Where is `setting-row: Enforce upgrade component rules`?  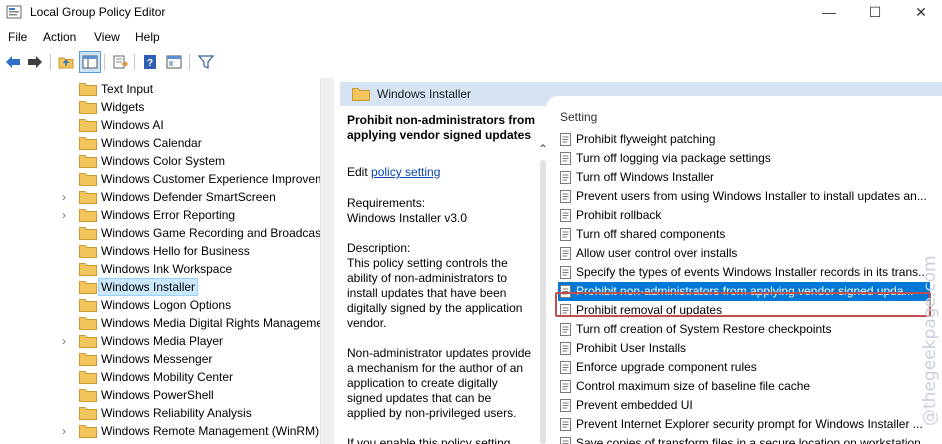
setting-row: Enforce upgrade component rules is located at coordinates (744, 367).